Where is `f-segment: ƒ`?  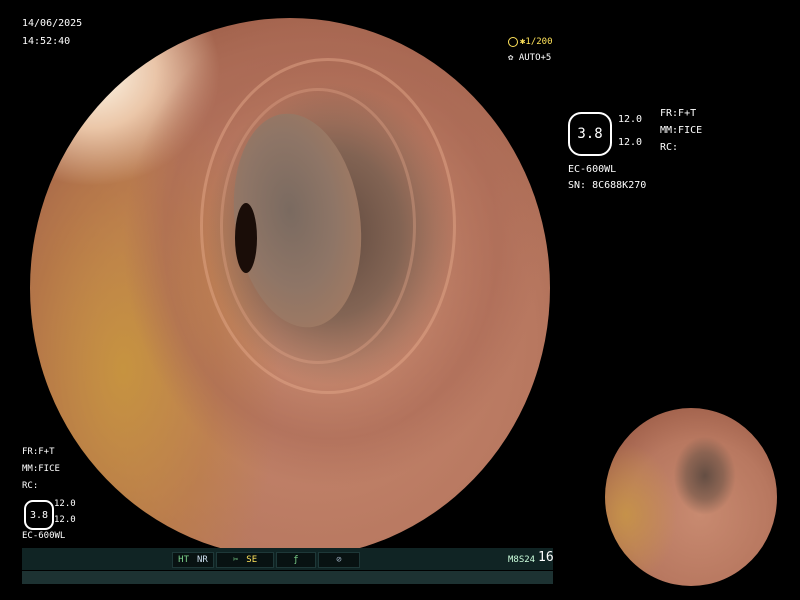
f-segment: ƒ is located at coordinates (296, 560).